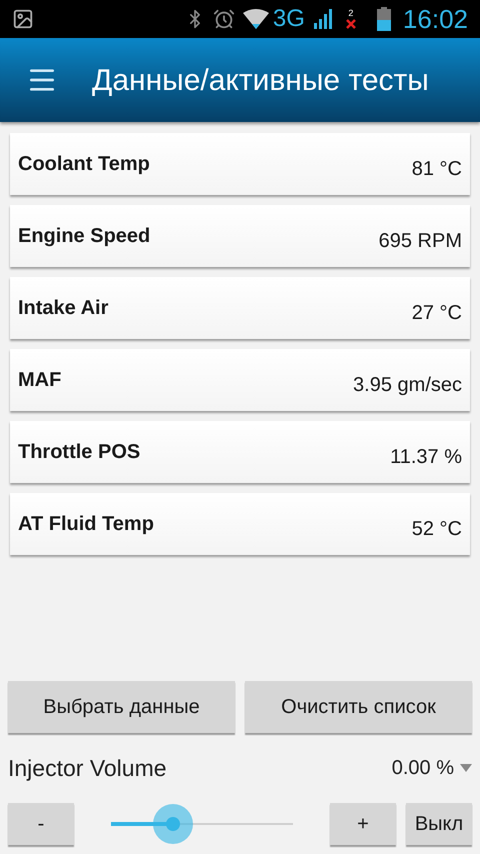  Describe the element at coordinates (86, 524) in the screenshot. I see `reading-name: AT Fluid Temp` at that location.